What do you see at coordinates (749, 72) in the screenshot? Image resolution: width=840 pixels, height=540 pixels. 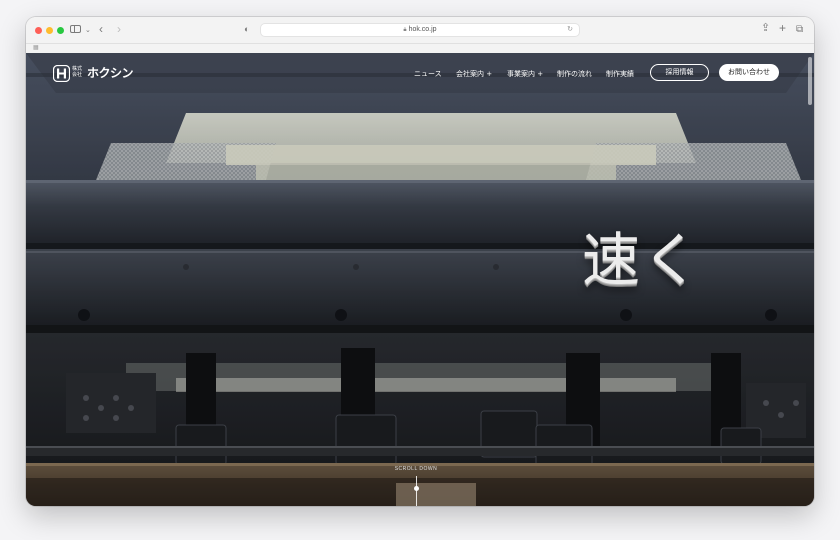 I see `contact-button: お問い合わせ` at bounding box center [749, 72].